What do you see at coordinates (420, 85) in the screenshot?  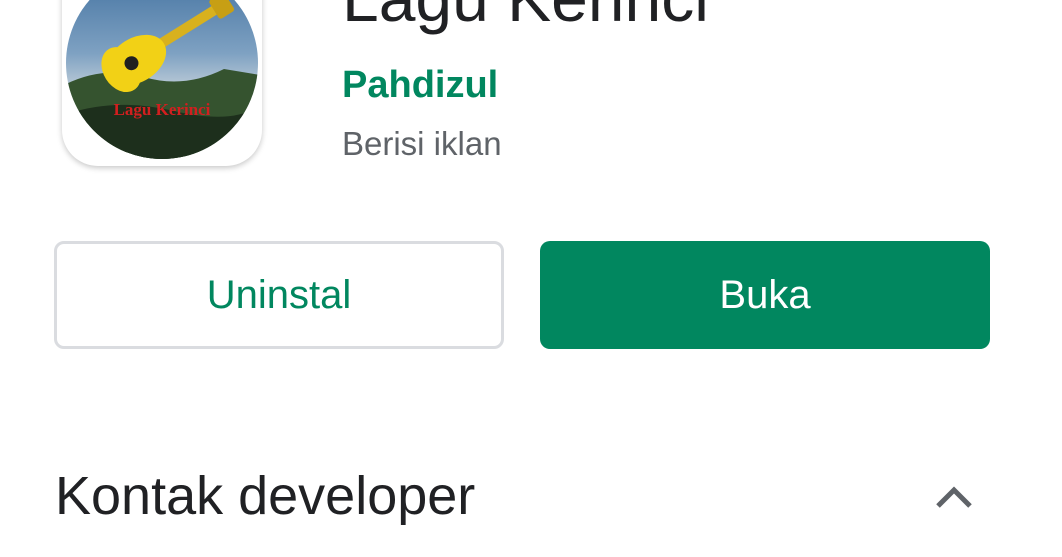 I see `developer-link: Pahdizul` at bounding box center [420, 85].